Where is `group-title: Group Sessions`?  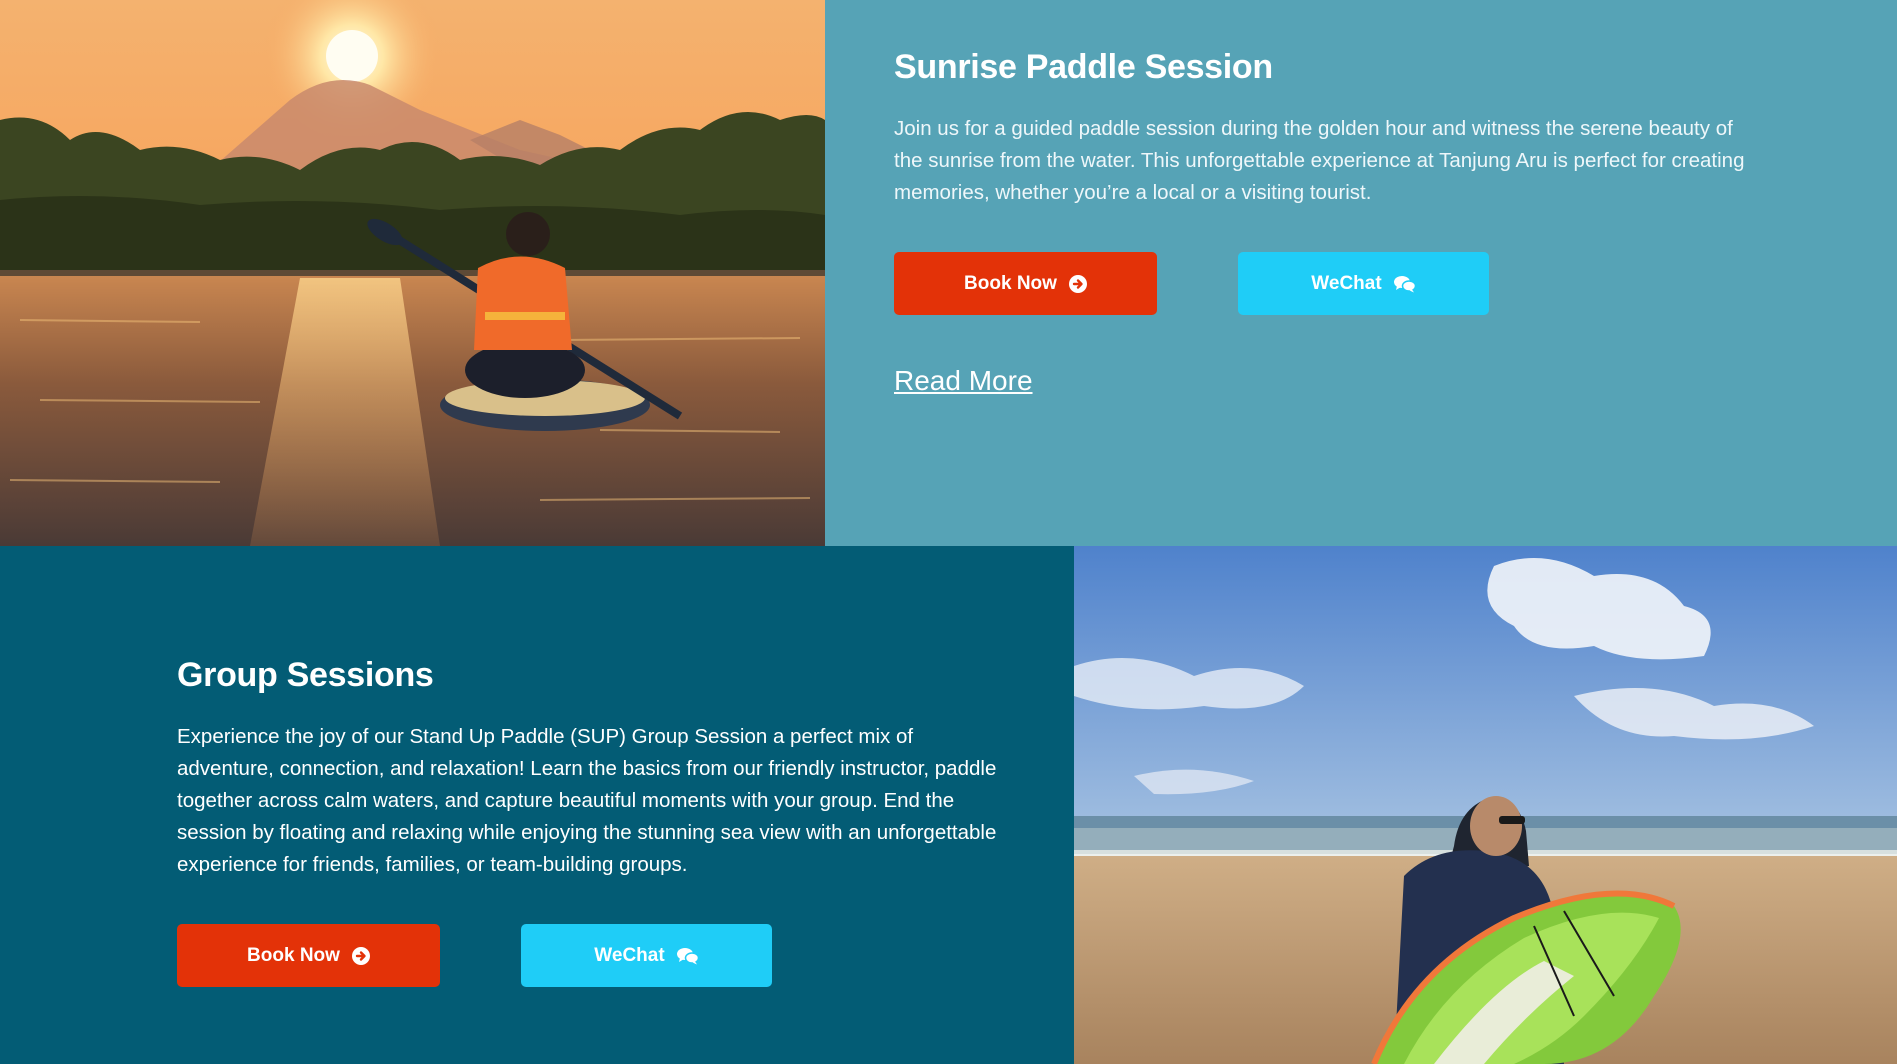 group-title: Group Sessions is located at coordinates (305, 675).